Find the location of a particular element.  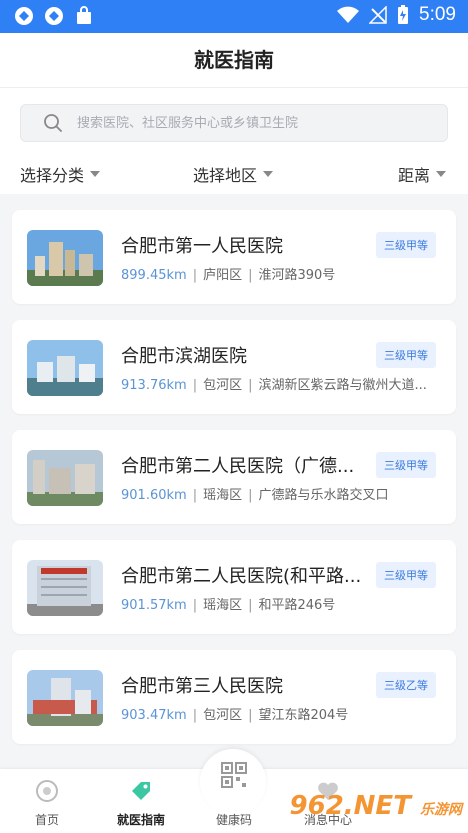

hospital-card: 合肥市第三人民医院 903.47km | 包河区 | 望江东路204号 三级乙等 is located at coordinates (234, 697).